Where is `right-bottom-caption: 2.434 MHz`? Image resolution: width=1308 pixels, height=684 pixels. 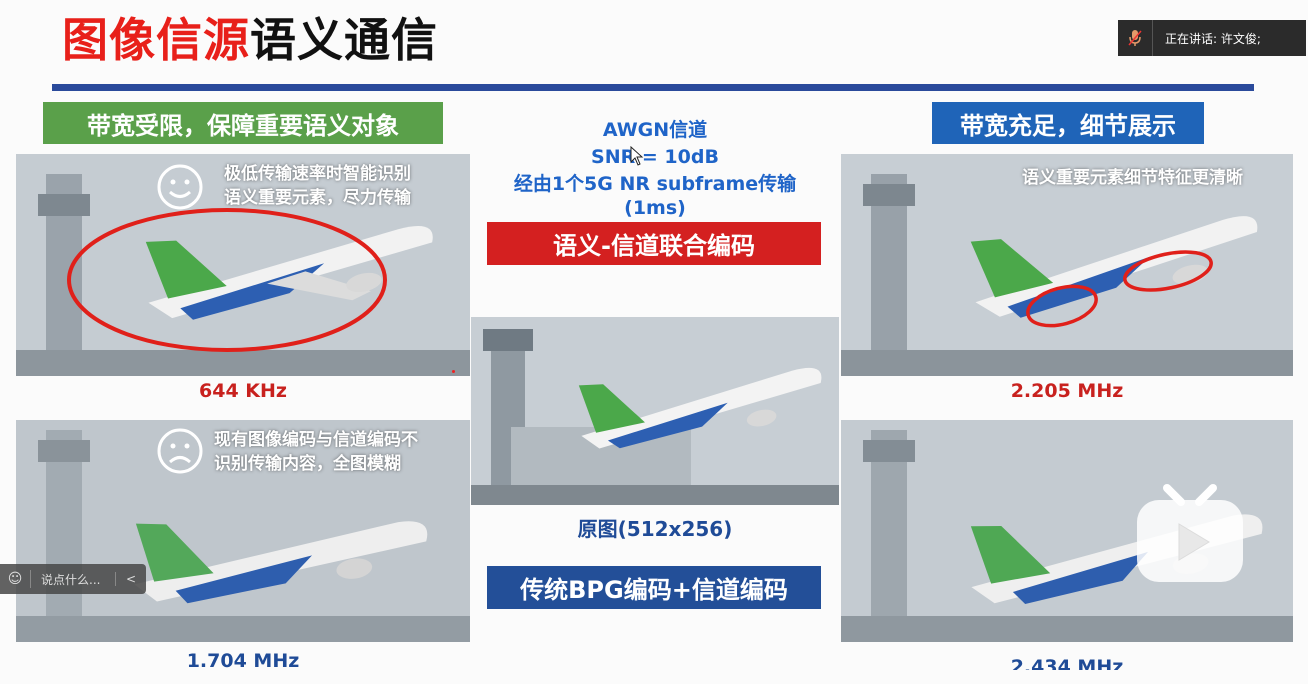
right-bottom-caption: 2.434 MHz is located at coordinates (1067, 663).